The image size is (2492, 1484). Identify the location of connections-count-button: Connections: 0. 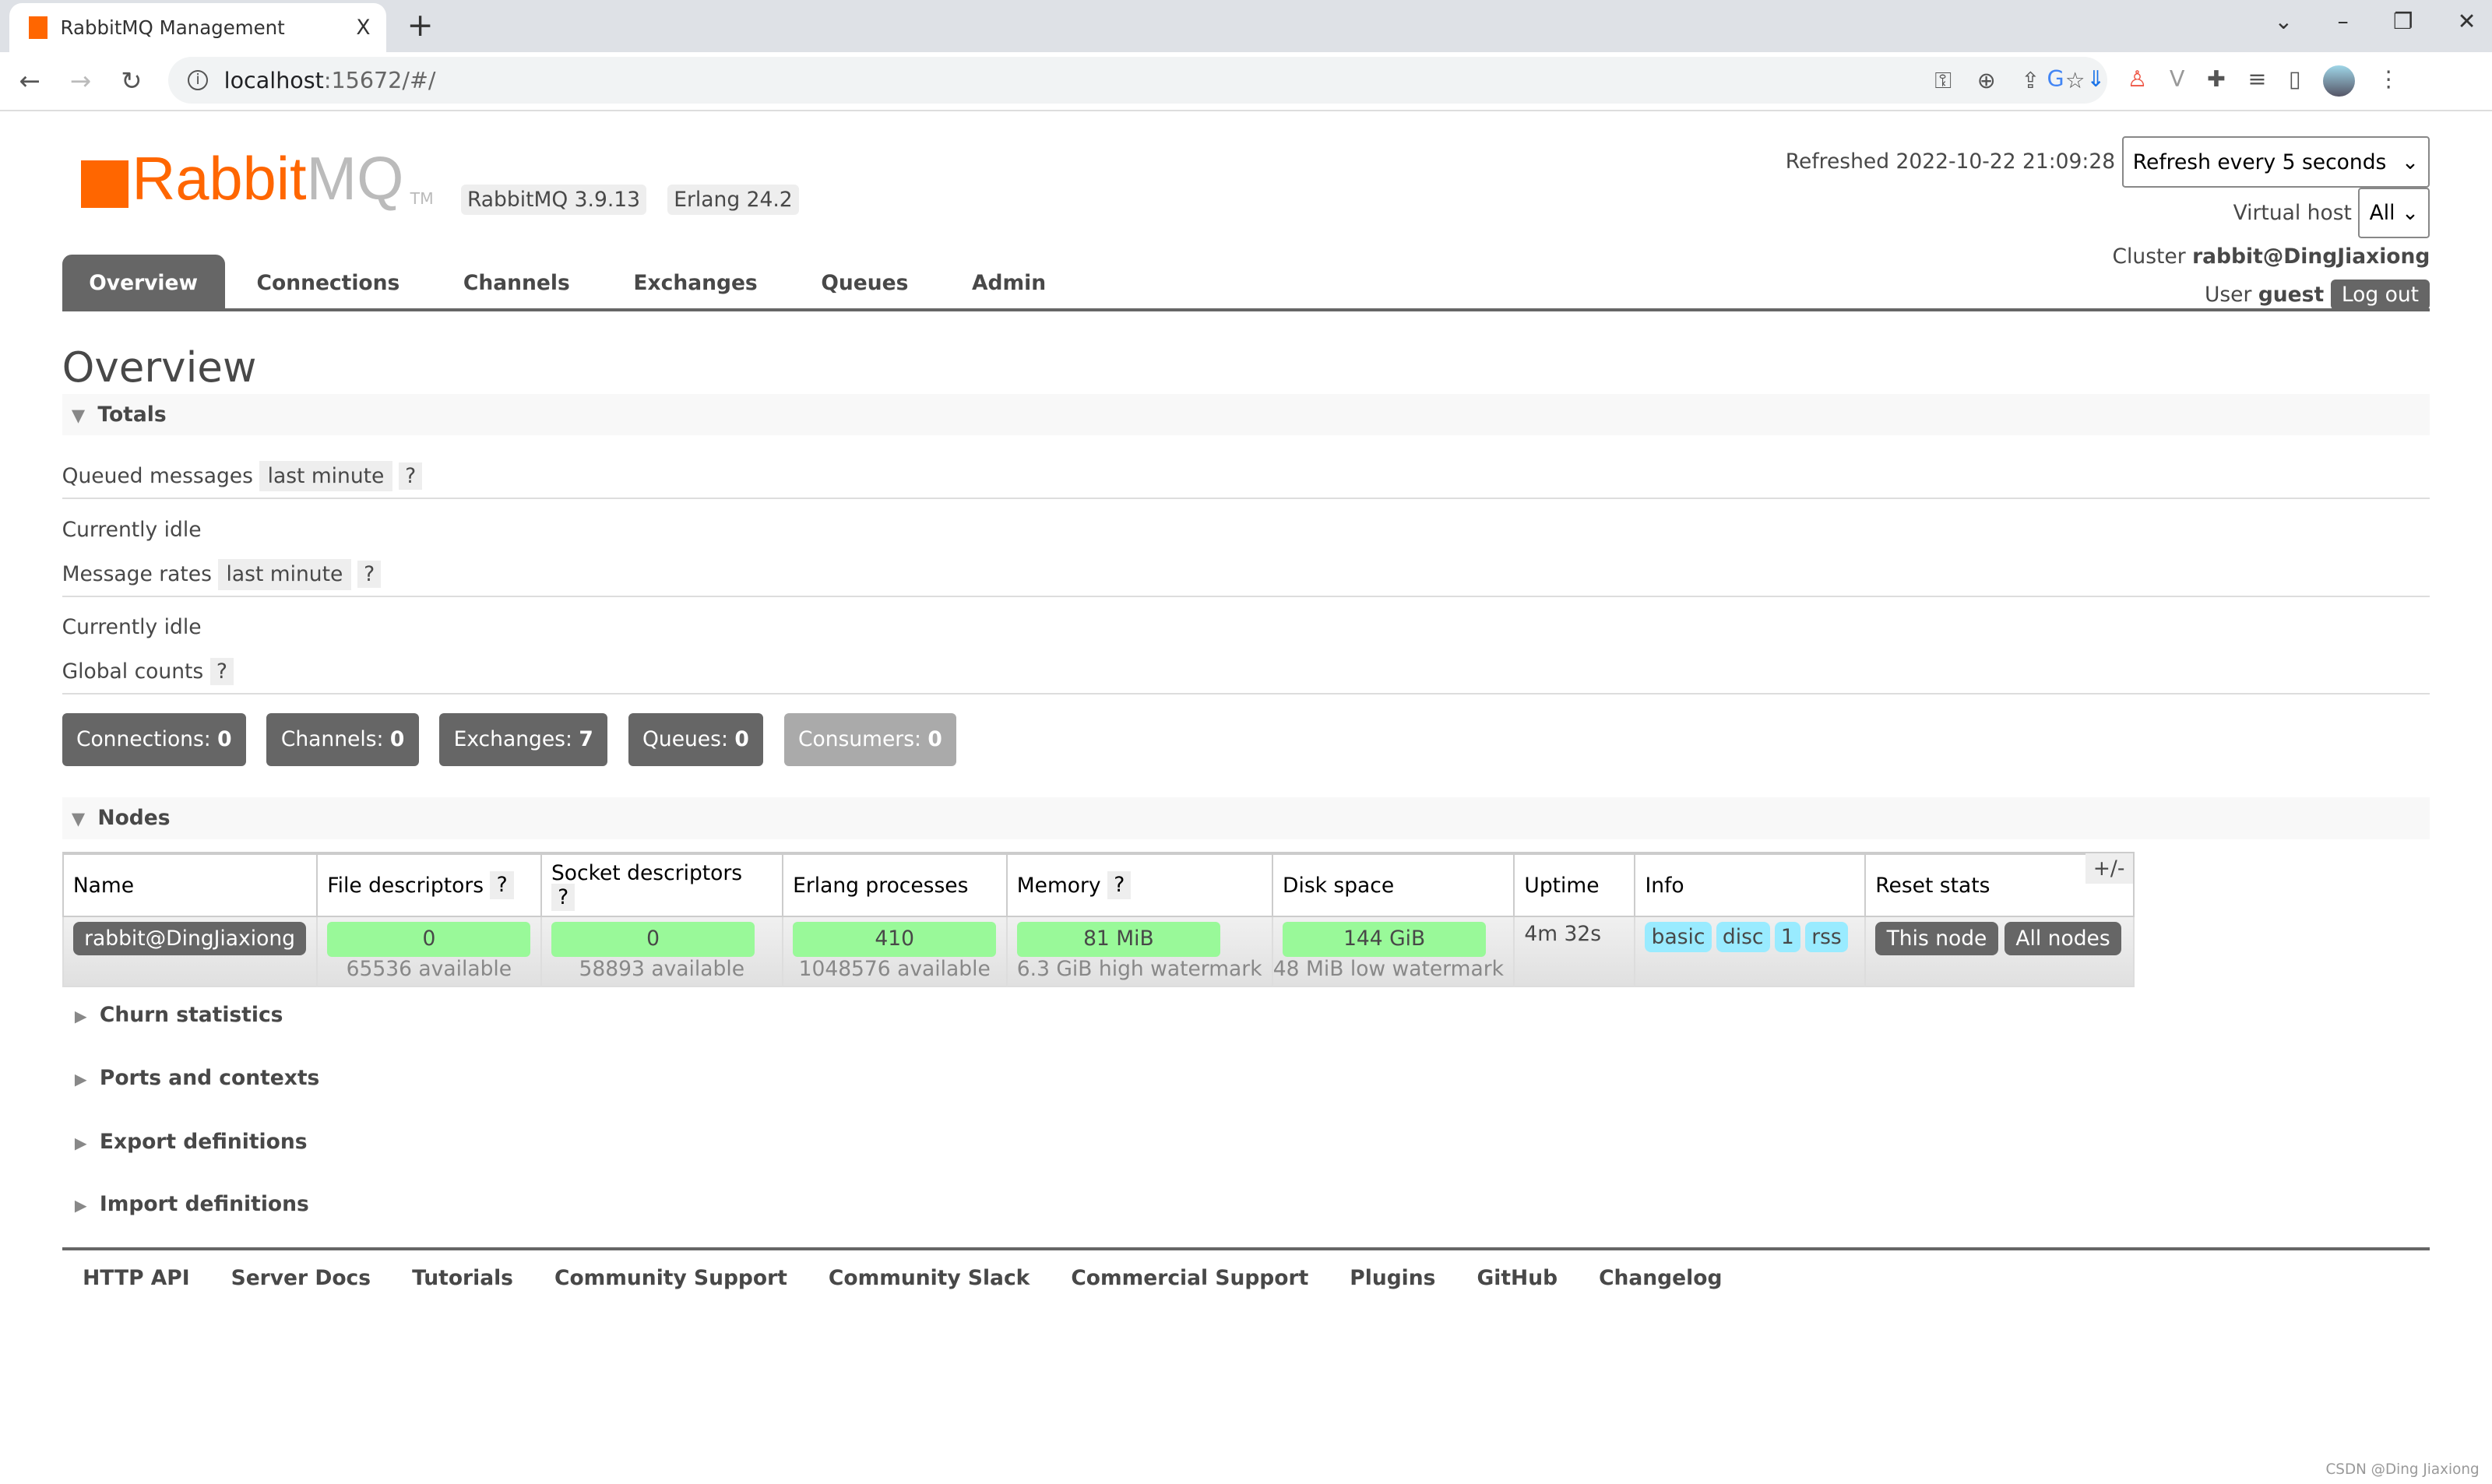
(154, 739).